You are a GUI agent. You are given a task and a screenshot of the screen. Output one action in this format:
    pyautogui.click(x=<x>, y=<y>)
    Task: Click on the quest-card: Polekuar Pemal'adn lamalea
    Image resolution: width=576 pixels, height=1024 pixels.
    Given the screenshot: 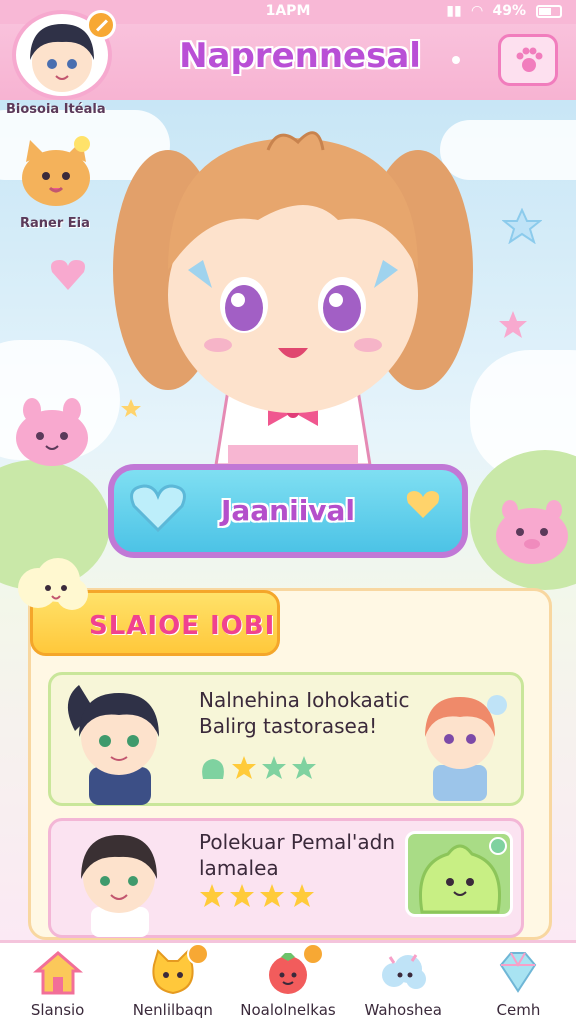 What is the action you would take?
    pyautogui.click(x=286, y=878)
    